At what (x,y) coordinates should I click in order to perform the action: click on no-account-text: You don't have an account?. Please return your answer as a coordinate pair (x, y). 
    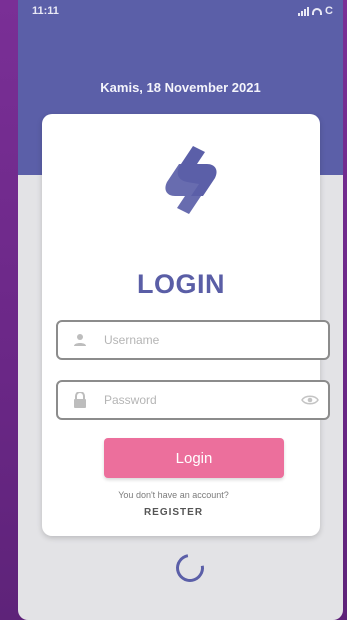
    Looking at the image, I should click on (173, 495).